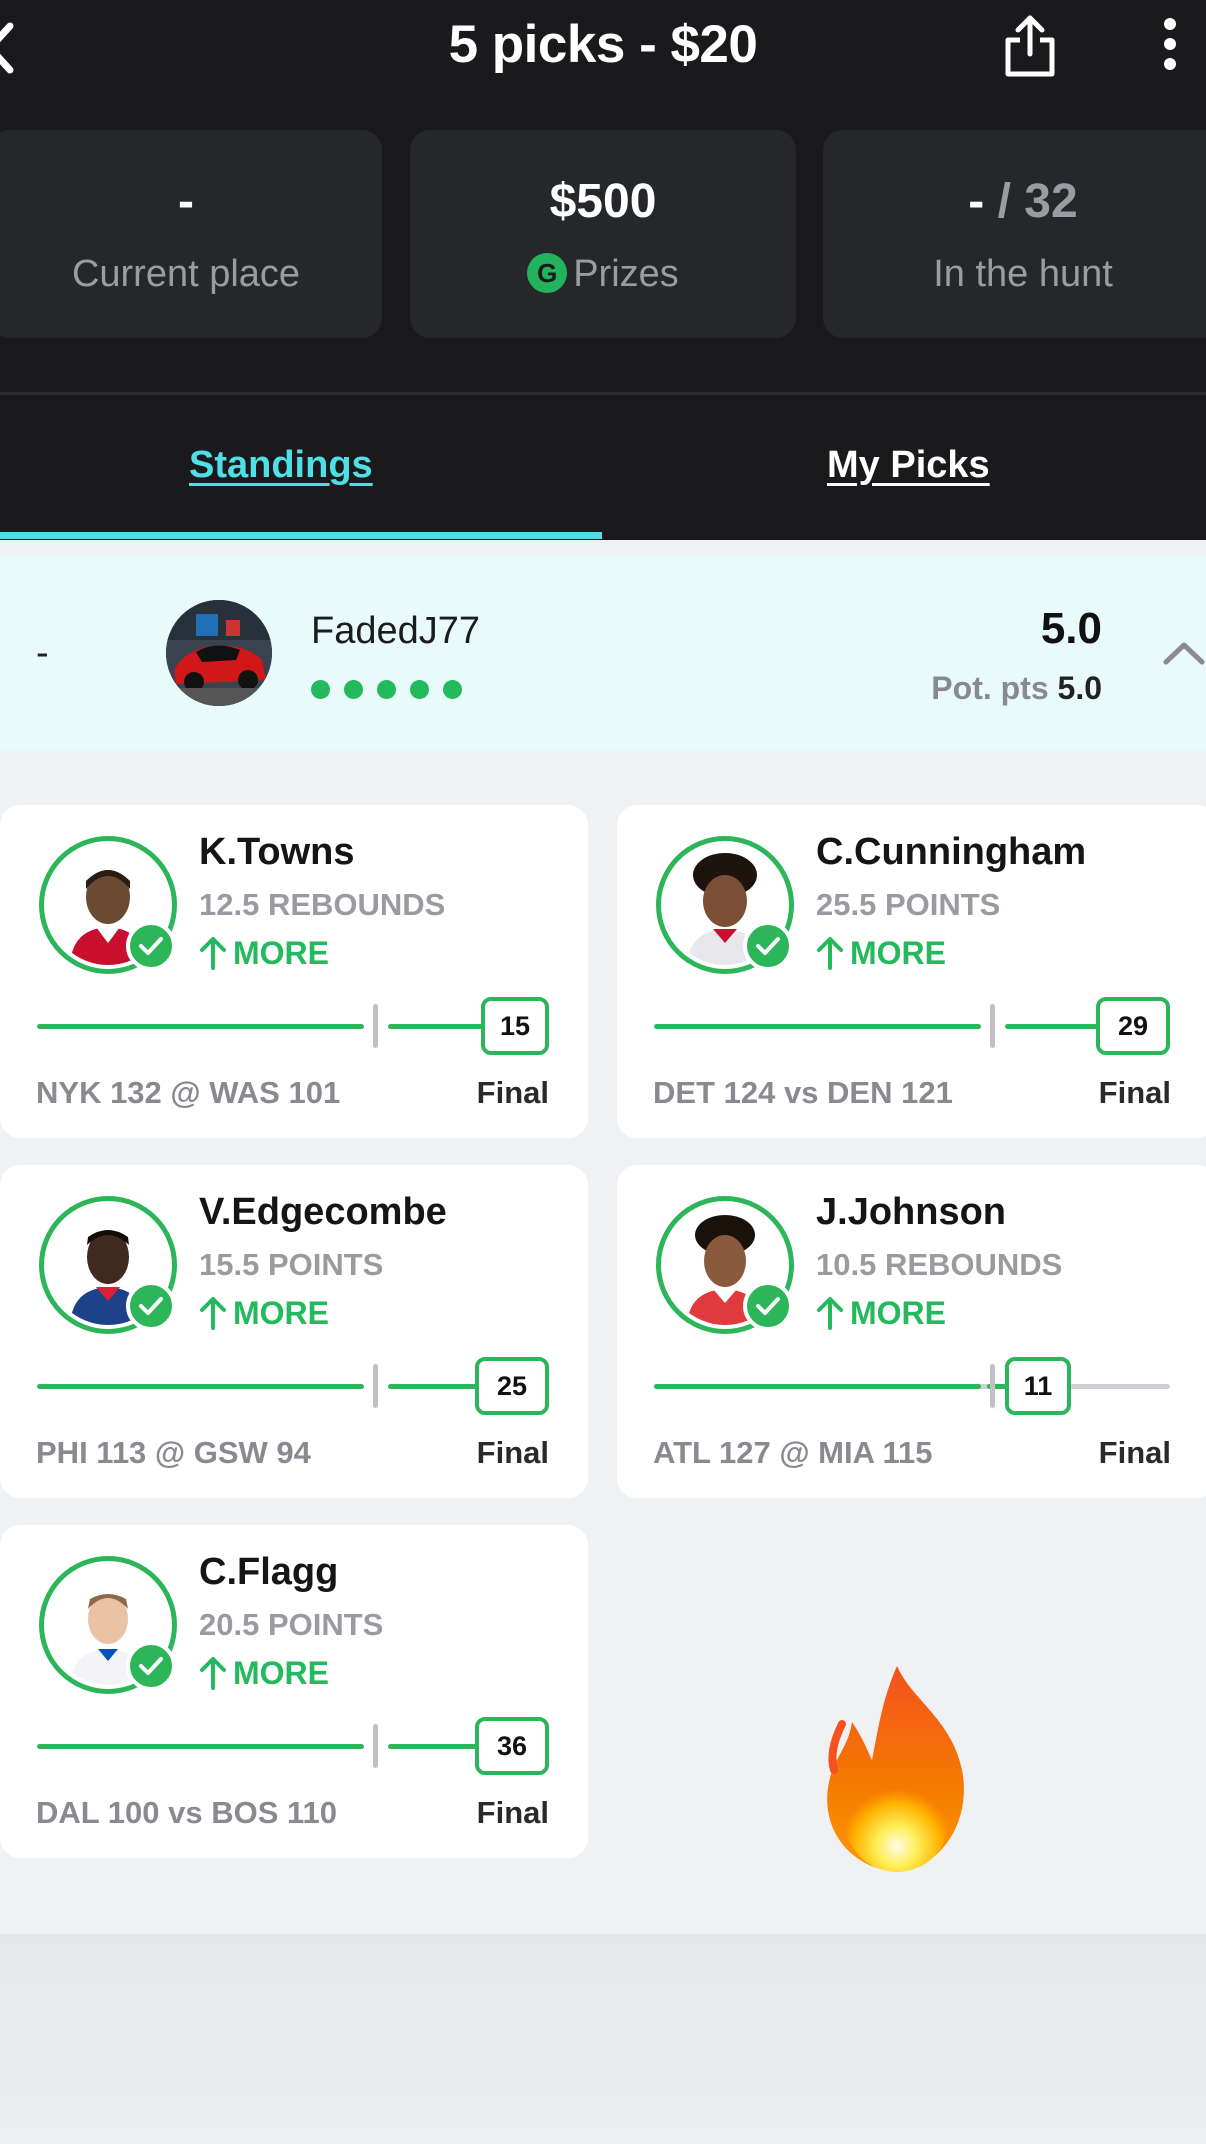  Describe the element at coordinates (911, 1212) in the screenshot. I see `player-name: J.Johnson` at that location.